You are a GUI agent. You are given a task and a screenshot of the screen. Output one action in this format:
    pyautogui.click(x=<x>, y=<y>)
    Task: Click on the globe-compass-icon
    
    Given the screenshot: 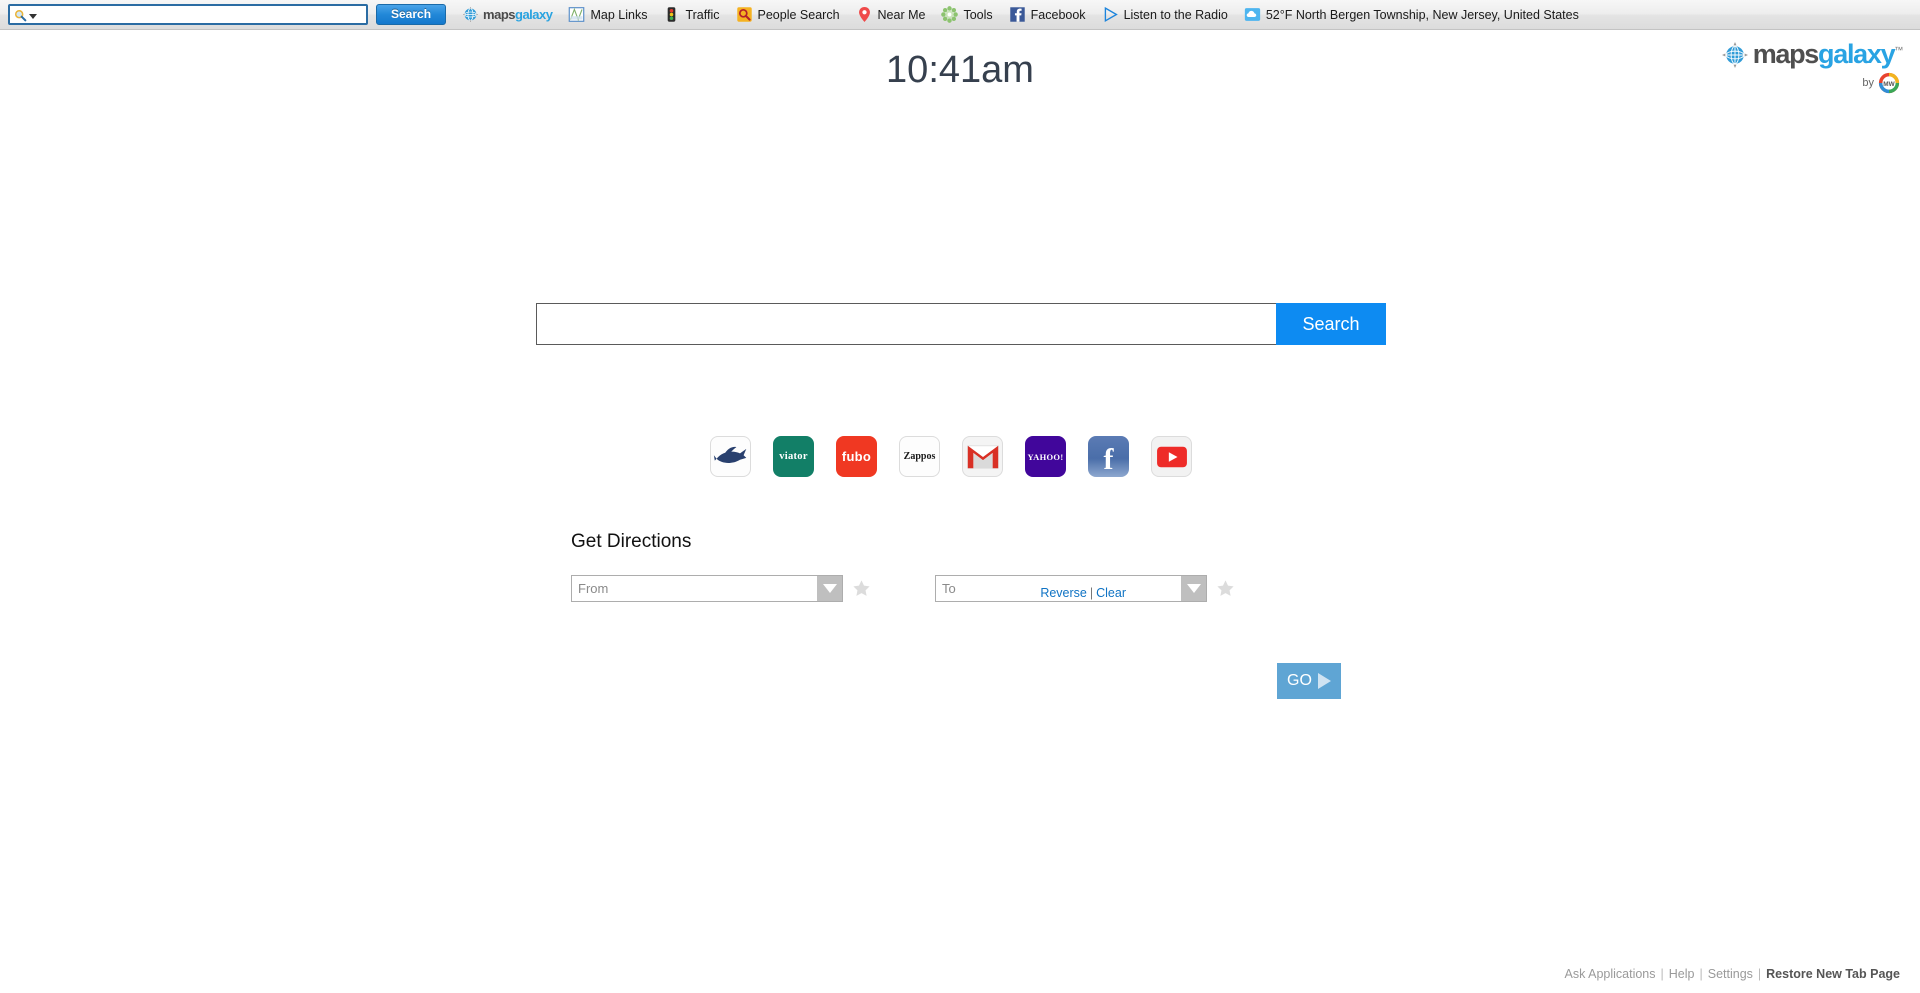 What is the action you would take?
    pyautogui.click(x=1734, y=54)
    